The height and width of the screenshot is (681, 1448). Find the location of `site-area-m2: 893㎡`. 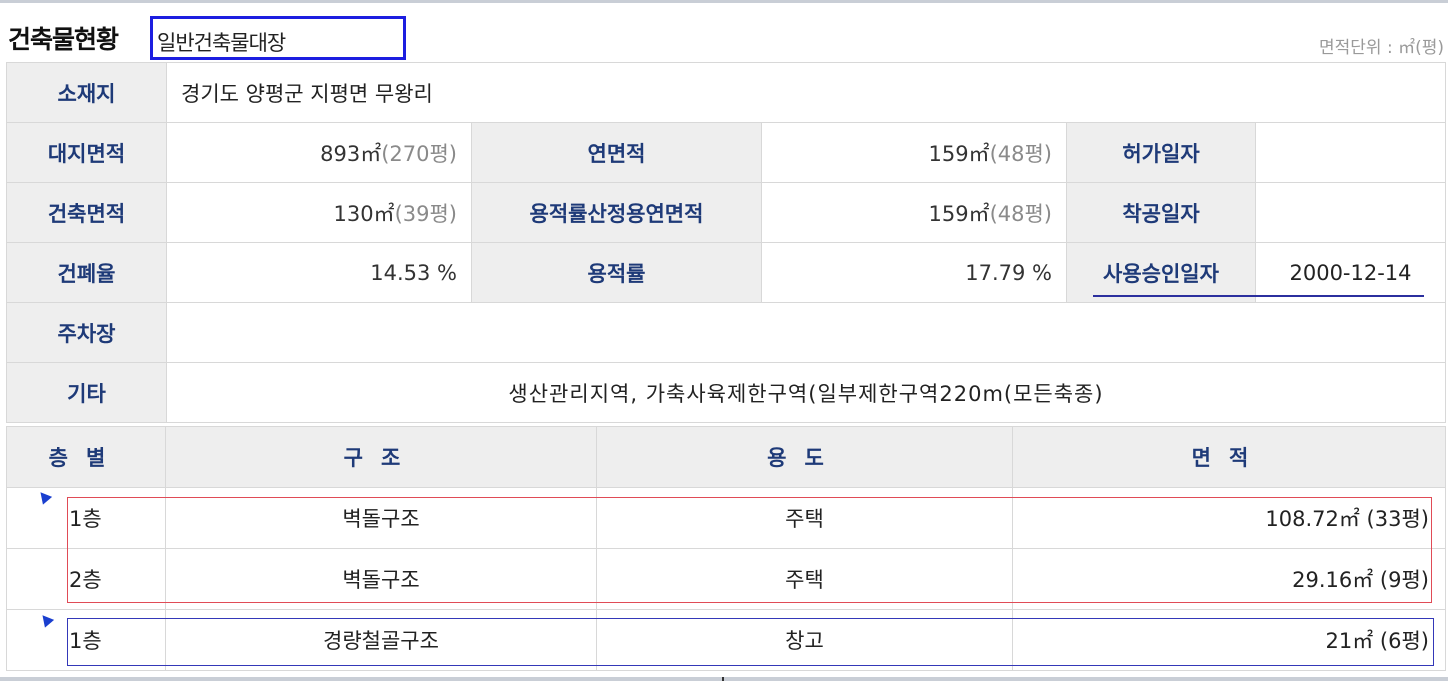

site-area-m2: 893㎡ is located at coordinates (351, 153).